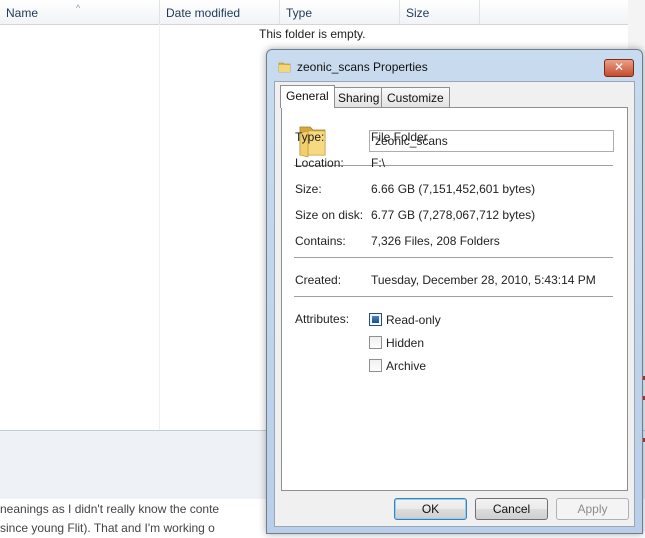 This screenshot has height=538, width=645. I want to click on cancel-button: Cancel, so click(511, 509).